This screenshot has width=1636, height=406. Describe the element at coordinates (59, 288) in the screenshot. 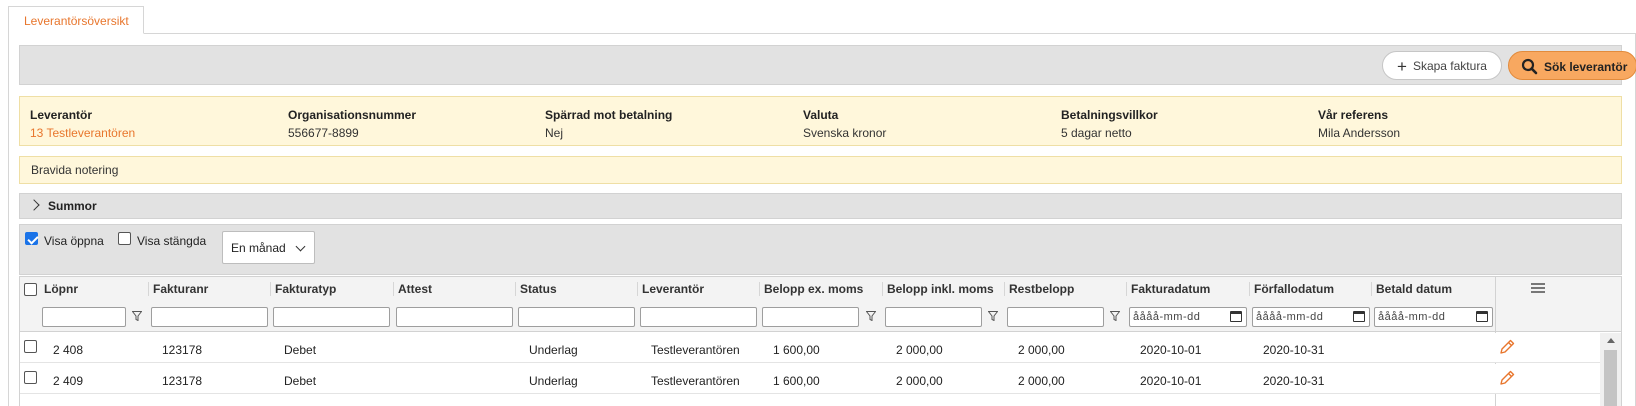

I see `column-header-lopnr: Löpnr` at that location.